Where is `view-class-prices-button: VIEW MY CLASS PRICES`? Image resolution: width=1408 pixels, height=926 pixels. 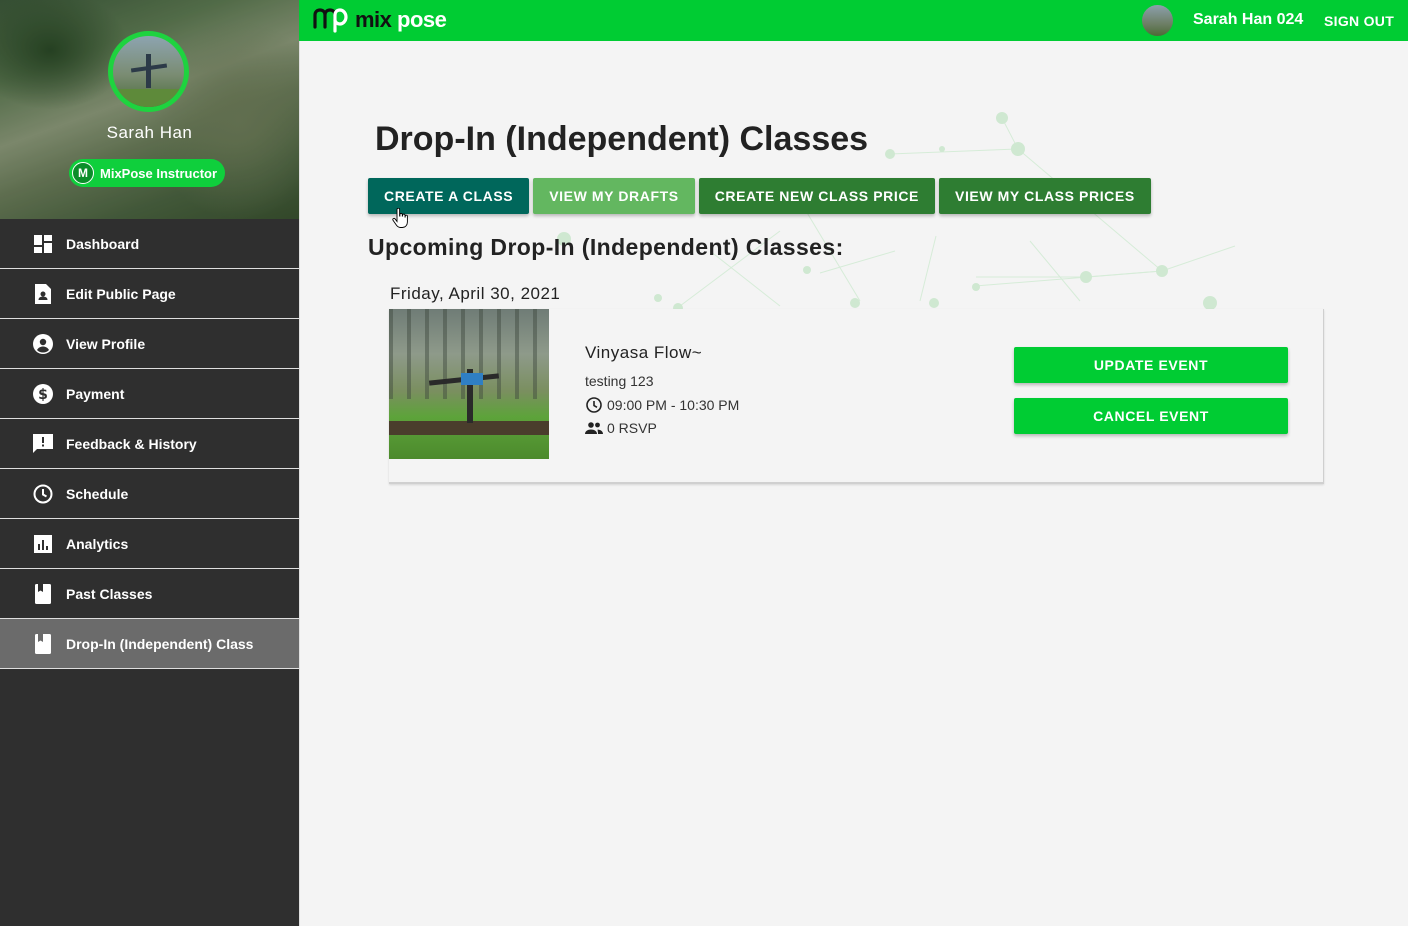 view-class-prices-button: VIEW MY CLASS PRICES is located at coordinates (1045, 196).